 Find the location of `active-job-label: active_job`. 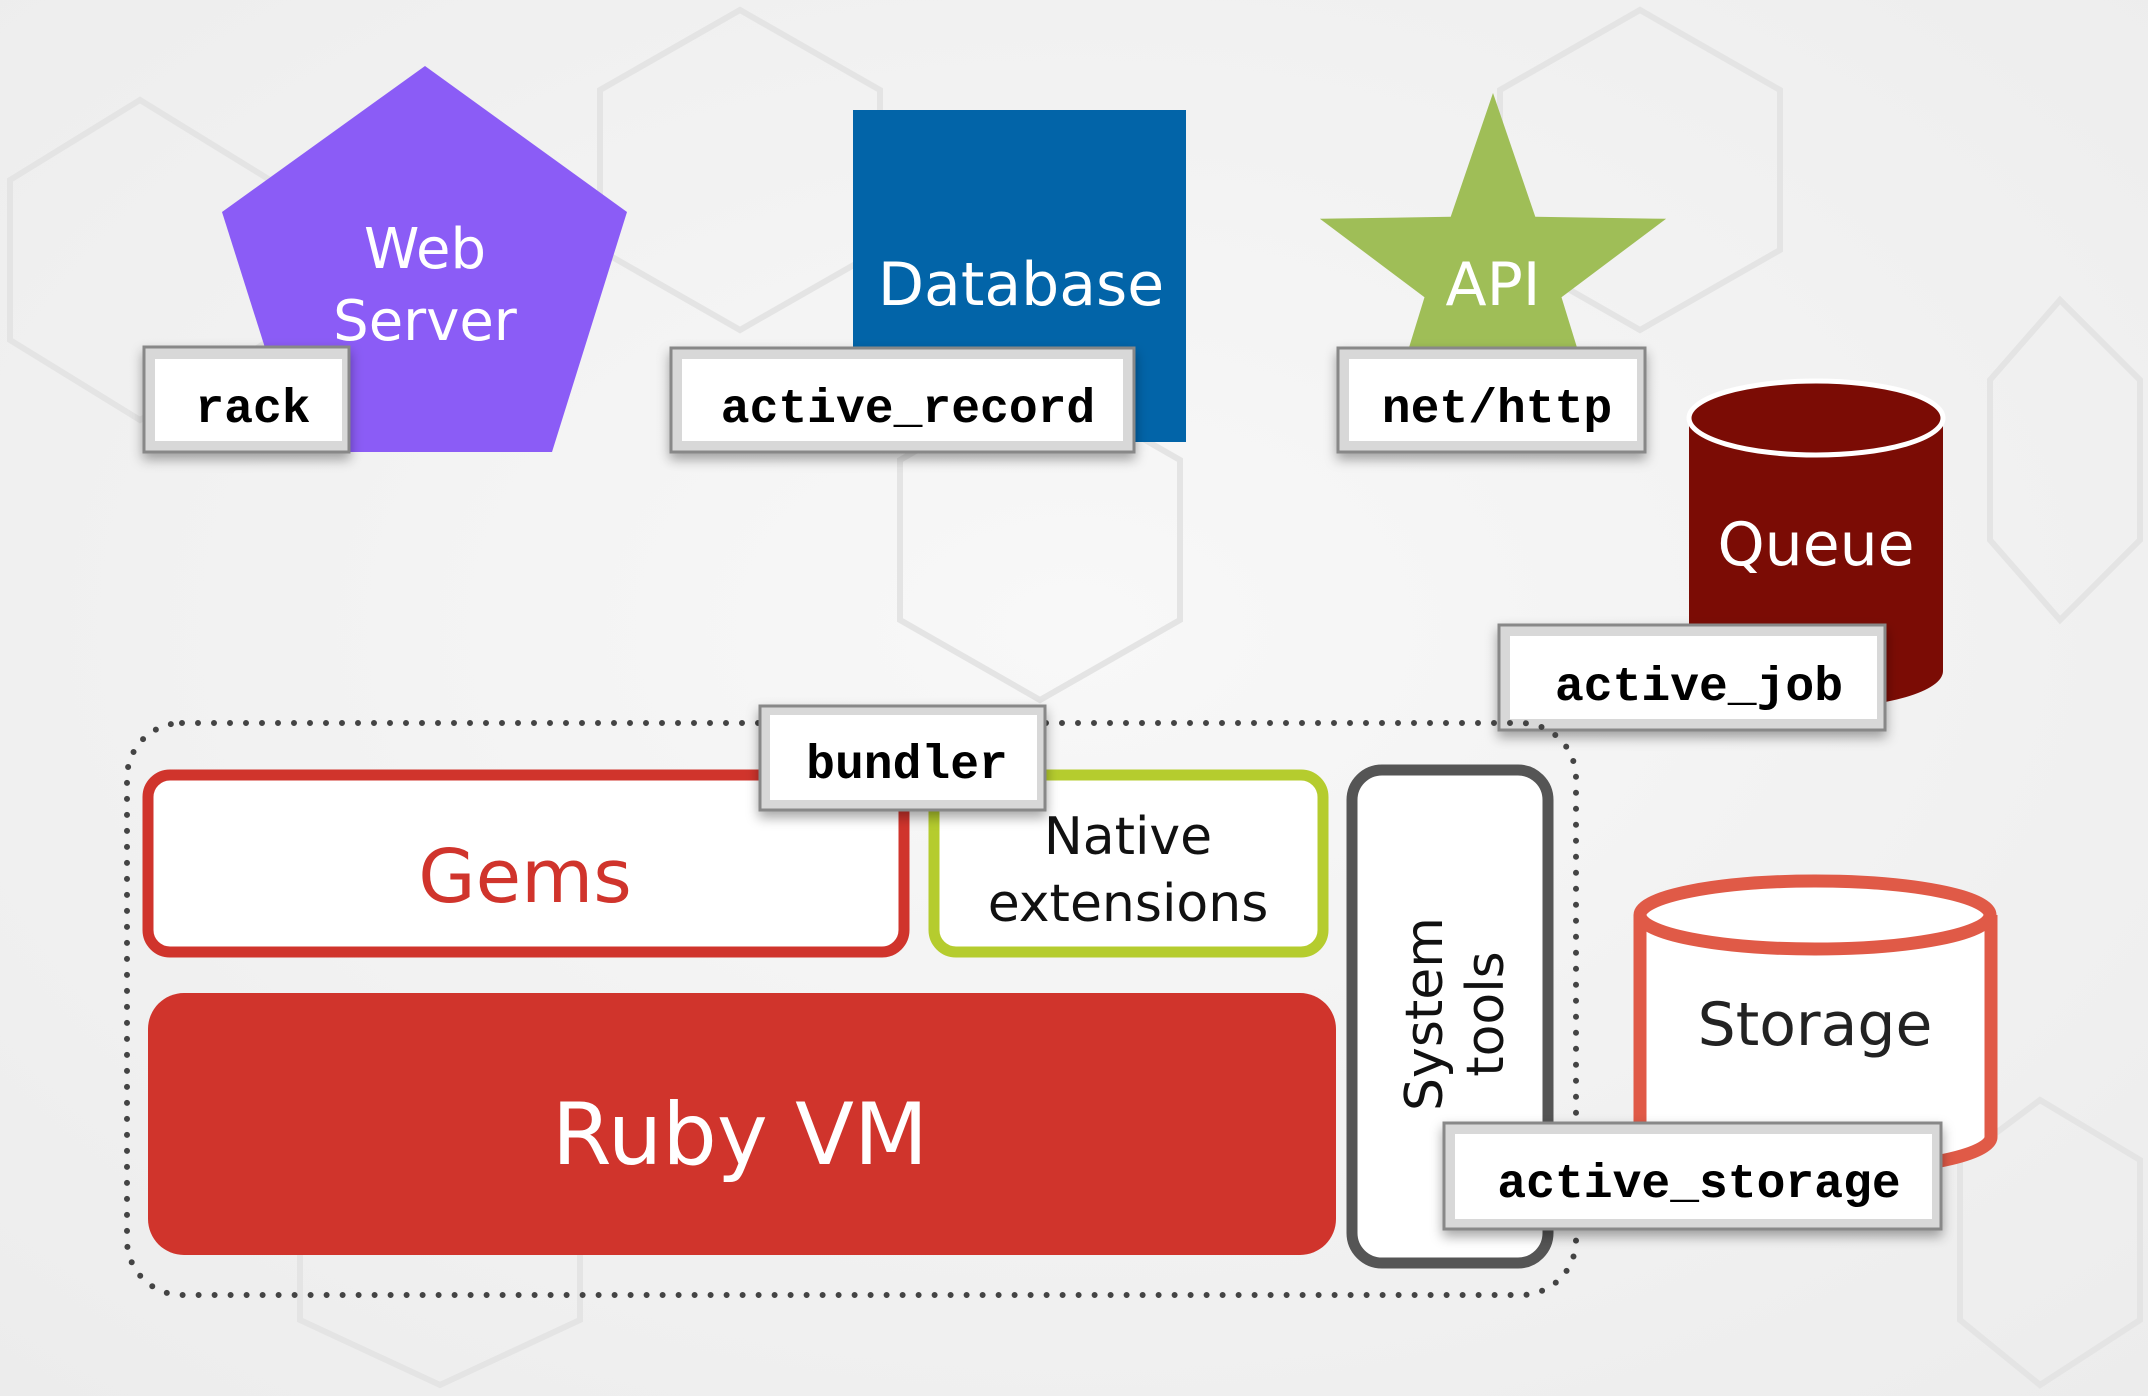

active-job-label: active_job is located at coordinates (1699, 688).